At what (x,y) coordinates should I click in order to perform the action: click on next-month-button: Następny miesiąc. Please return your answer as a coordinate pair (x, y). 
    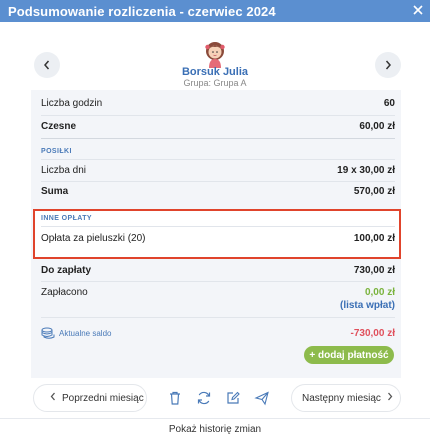
    Looking at the image, I should click on (346, 398).